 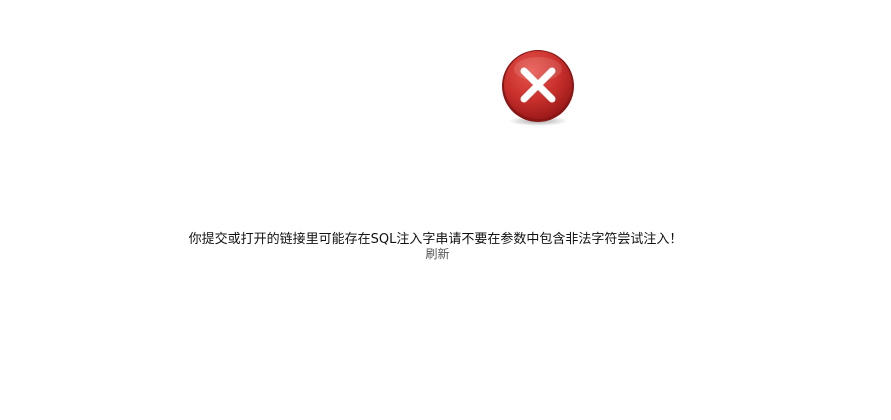 I want to click on refresh-row: 刷新, so click(x=445, y=254).